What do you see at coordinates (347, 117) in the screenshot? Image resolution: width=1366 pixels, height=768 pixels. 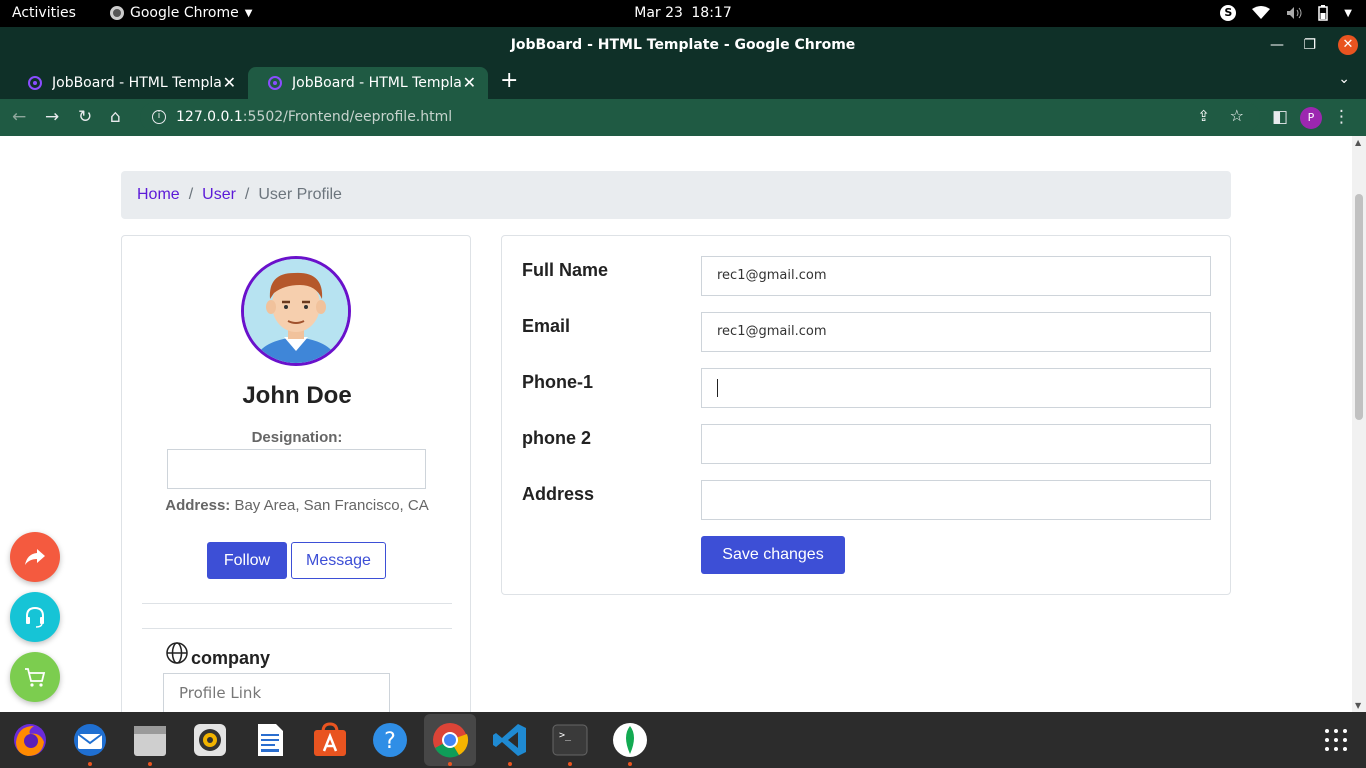 I see `url-path: :5502/Frontend/eeprofile.html` at bounding box center [347, 117].